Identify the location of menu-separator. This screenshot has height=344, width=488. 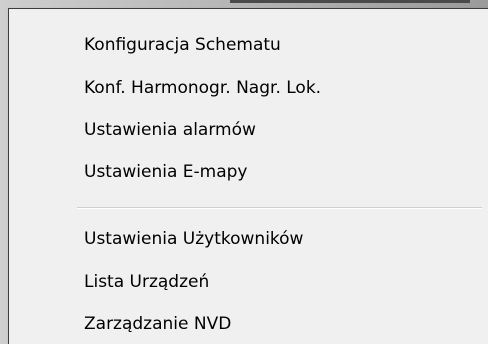
(279, 208).